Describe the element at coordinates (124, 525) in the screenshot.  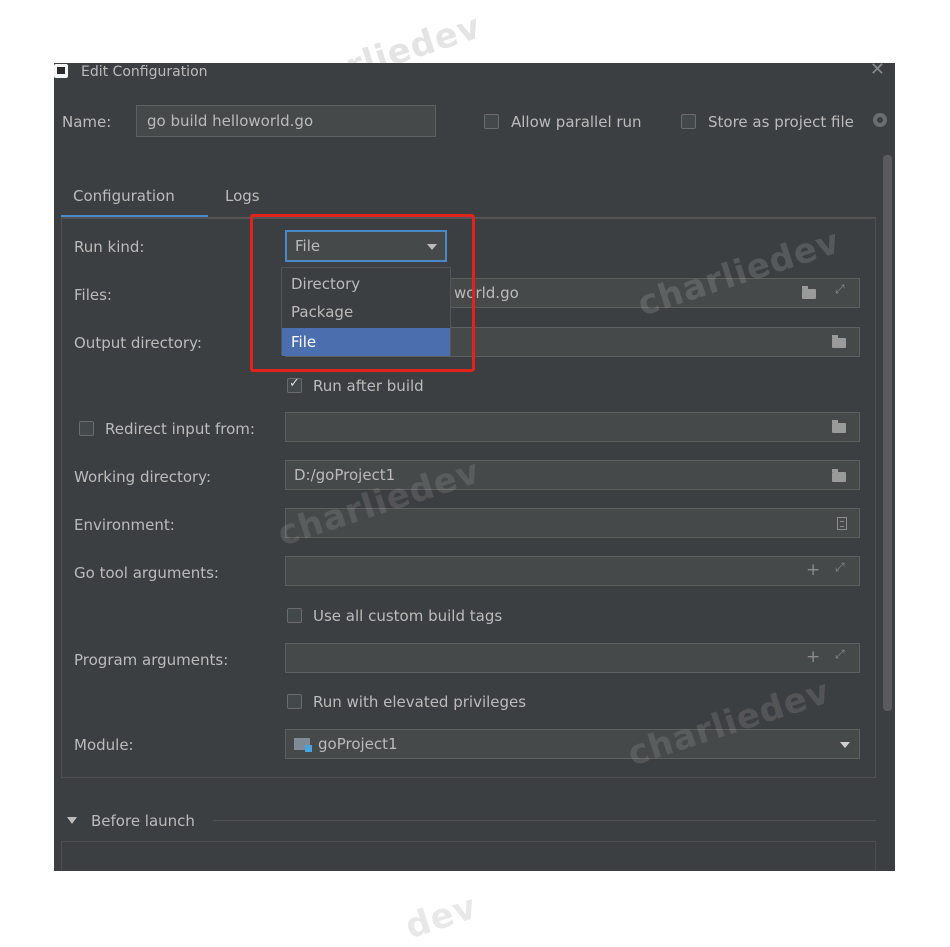
I see `environment-label: Environment:` at that location.